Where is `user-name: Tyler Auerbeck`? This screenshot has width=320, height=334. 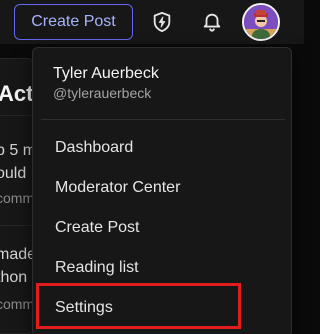
user-name: Tyler Auerbeck is located at coordinates (106, 73).